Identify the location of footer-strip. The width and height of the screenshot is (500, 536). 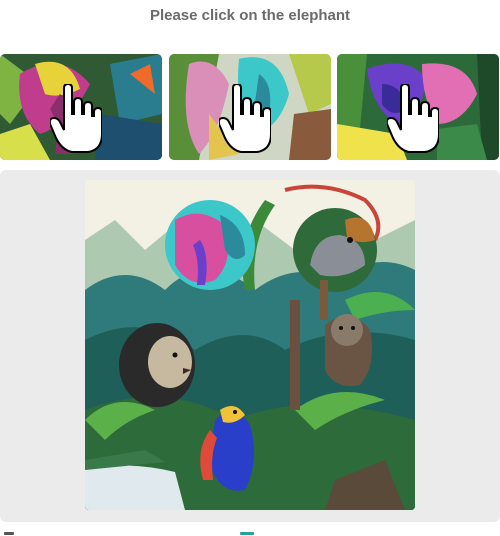
(250, 532).